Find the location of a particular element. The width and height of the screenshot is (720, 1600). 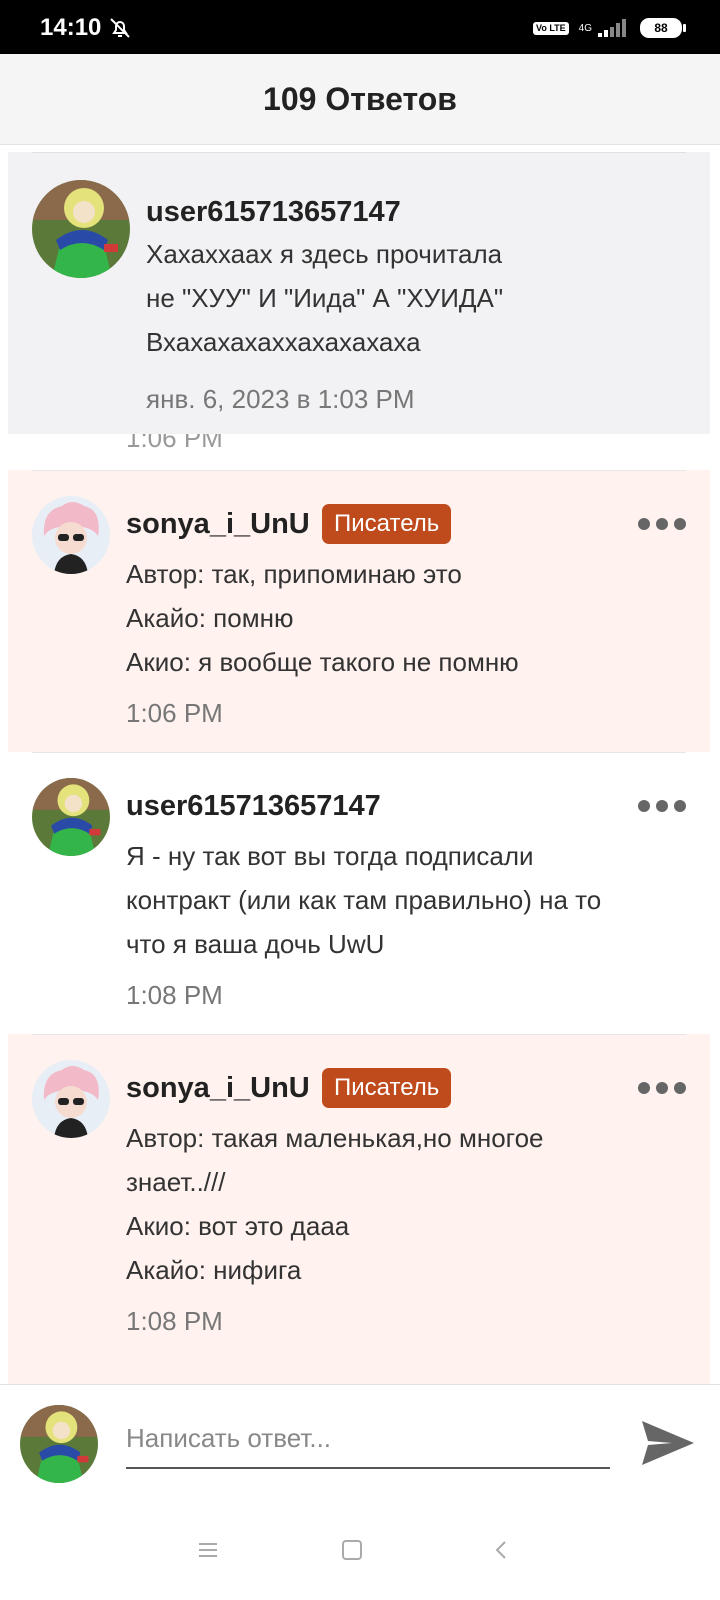

nav-menu-icon is located at coordinates (208, 1552).